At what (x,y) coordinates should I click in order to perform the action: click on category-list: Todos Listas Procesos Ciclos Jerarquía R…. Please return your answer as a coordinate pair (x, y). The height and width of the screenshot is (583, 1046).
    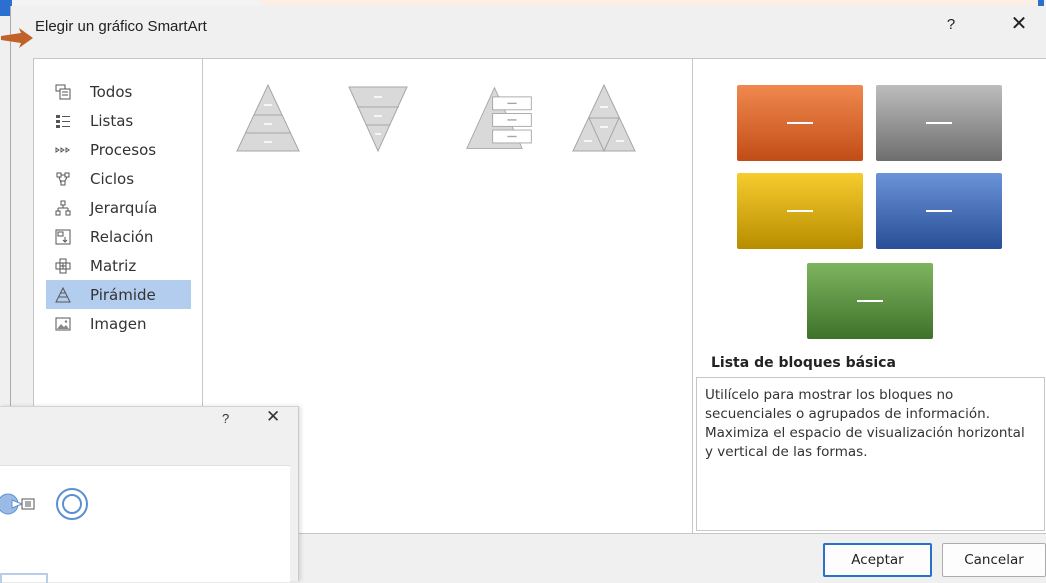
    Looking at the image, I should click on (118, 207).